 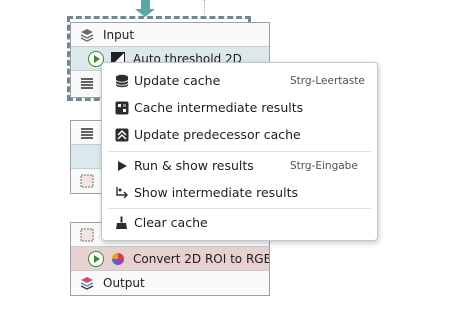 What do you see at coordinates (122, 135) in the screenshot?
I see `predecessor-icon` at bounding box center [122, 135].